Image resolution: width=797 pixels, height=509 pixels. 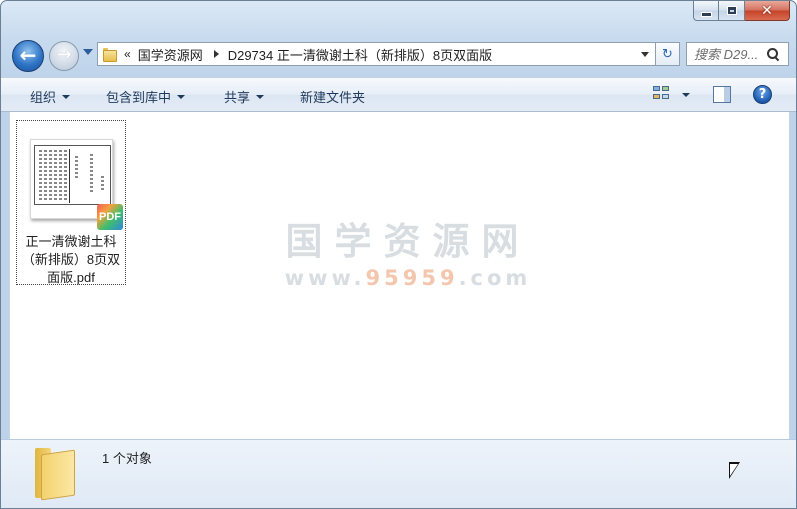 What do you see at coordinates (127, 54) in the screenshot?
I see `breadcrumb-overflow: «` at bounding box center [127, 54].